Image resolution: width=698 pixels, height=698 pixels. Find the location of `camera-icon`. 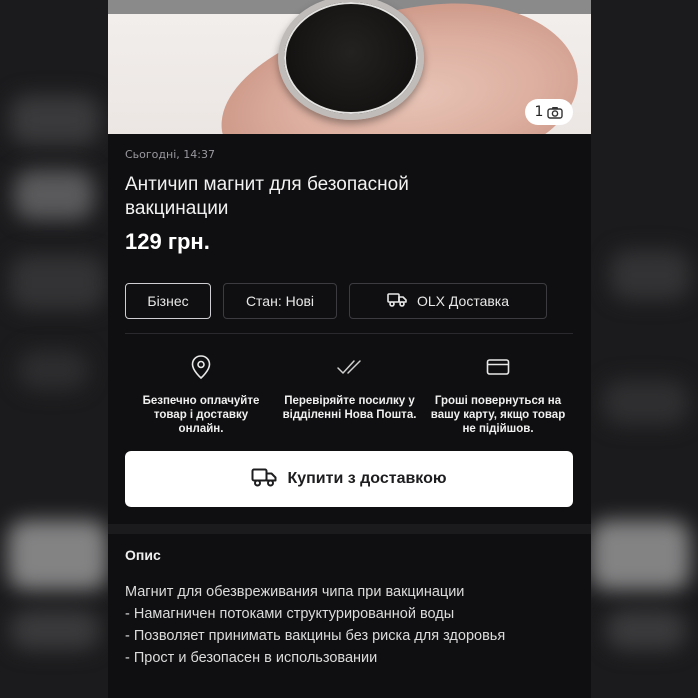

camera-icon is located at coordinates (555, 112).